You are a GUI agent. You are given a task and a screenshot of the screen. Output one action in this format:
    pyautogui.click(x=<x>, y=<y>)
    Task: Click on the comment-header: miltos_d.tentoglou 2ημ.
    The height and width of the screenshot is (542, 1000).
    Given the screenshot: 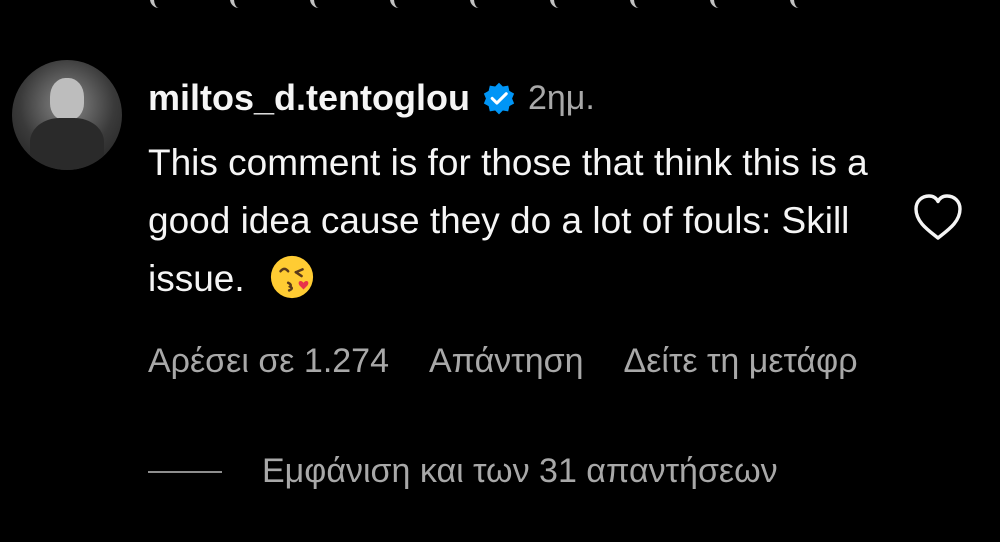 What is the action you would take?
    pyautogui.click(x=371, y=98)
    